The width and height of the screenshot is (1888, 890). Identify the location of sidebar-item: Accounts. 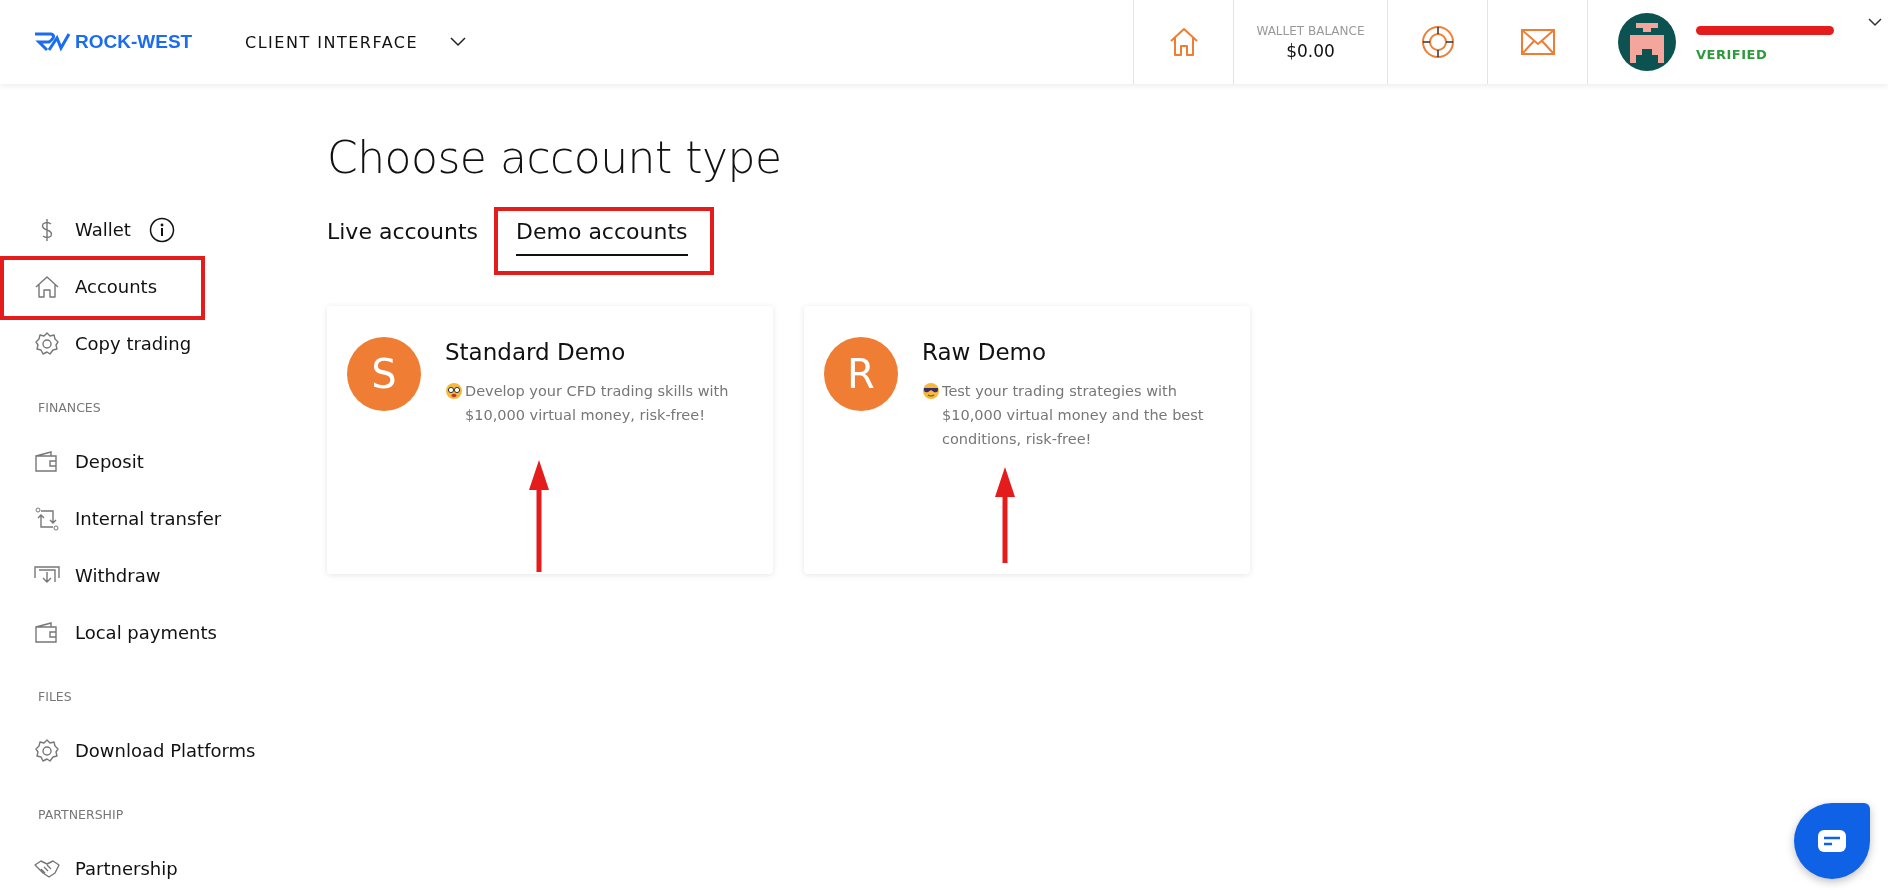
(166, 286).